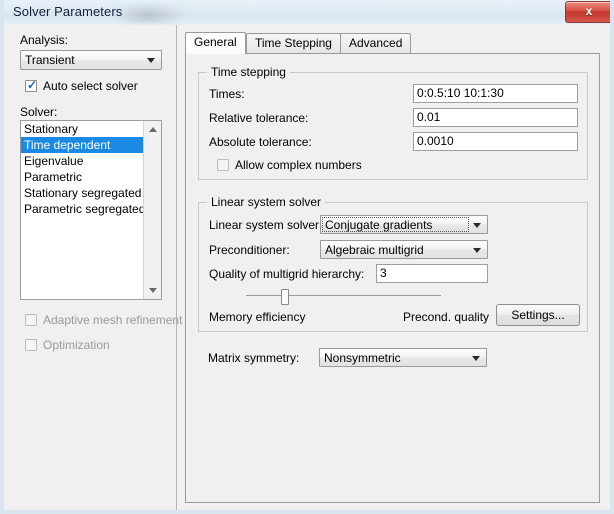 This screenshot has height=514, width=614. Describe the element at coordinates (285, 297) in the screenshot. I see `slider-thumb` at that location.